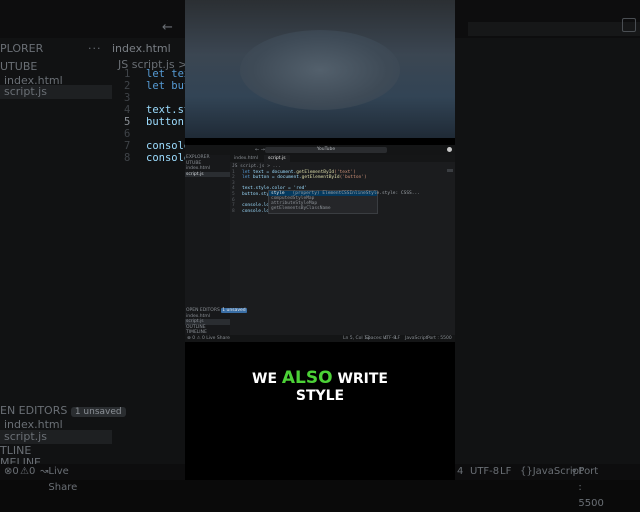 The width and height of the screenshot is (640, 512). What do you see at coordinates (167, 27) in the screenshot?
I see `back-arrow-icon: ←` at bounding box center [167, 27].